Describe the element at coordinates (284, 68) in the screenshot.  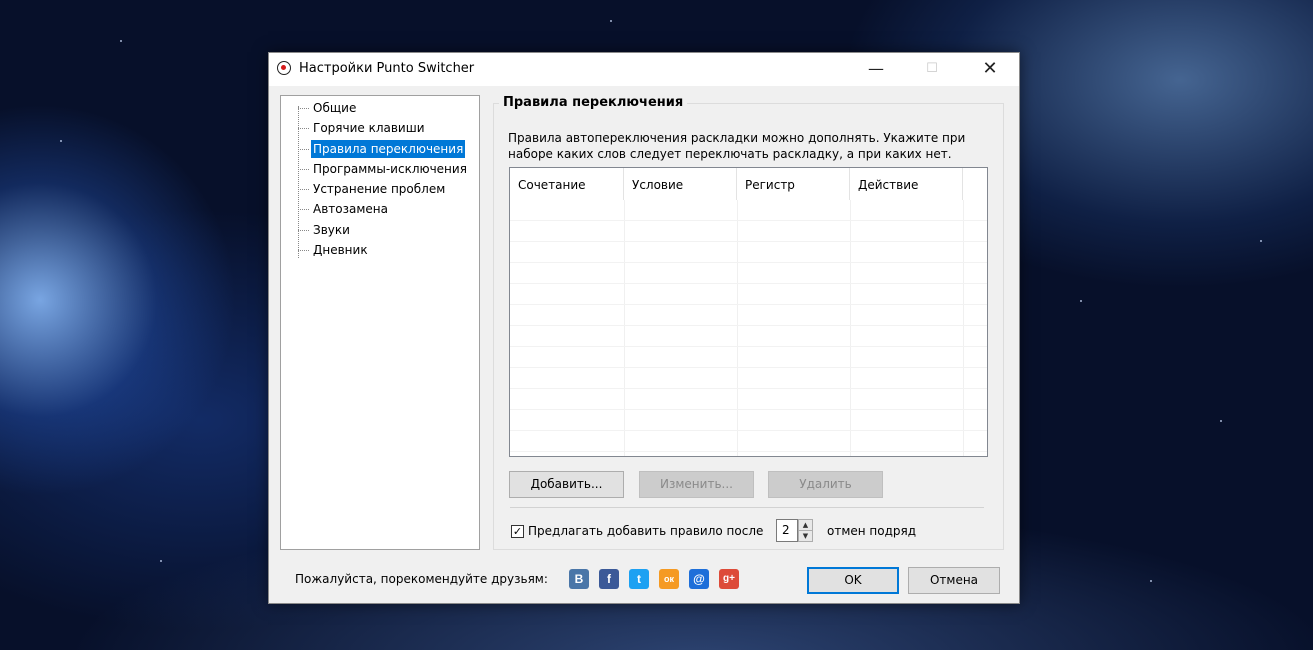
I see `punto-switcher-icon` at that location.